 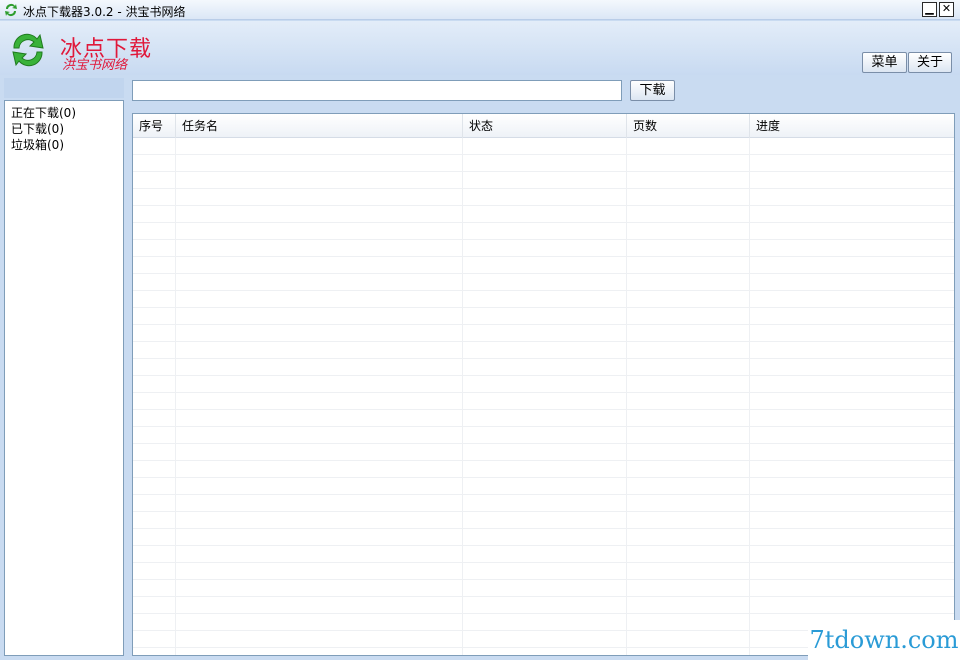 I want to click on download-button: 下载, so click(x=652, y=90).